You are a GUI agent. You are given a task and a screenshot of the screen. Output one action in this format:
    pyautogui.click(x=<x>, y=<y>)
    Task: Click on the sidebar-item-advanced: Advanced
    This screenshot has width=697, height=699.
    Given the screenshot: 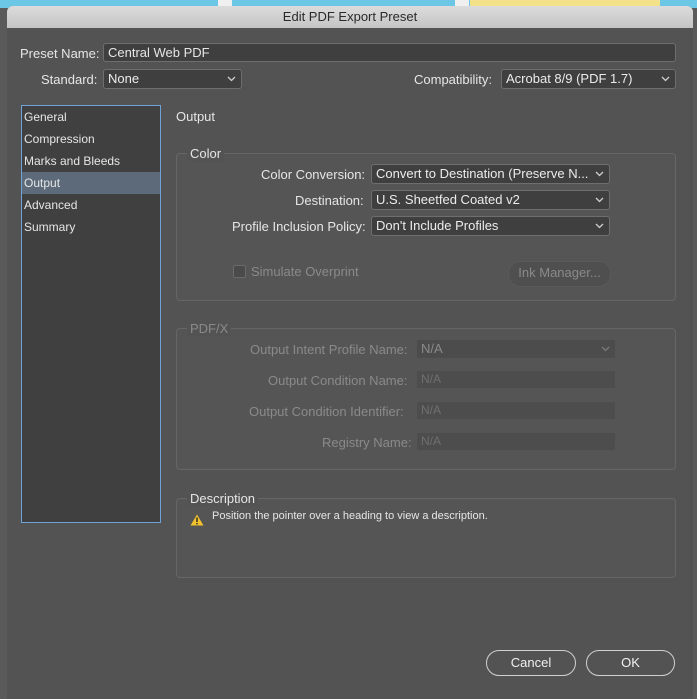 What is the action you would take?
    pyautogui.click(x=91, y=205)
    